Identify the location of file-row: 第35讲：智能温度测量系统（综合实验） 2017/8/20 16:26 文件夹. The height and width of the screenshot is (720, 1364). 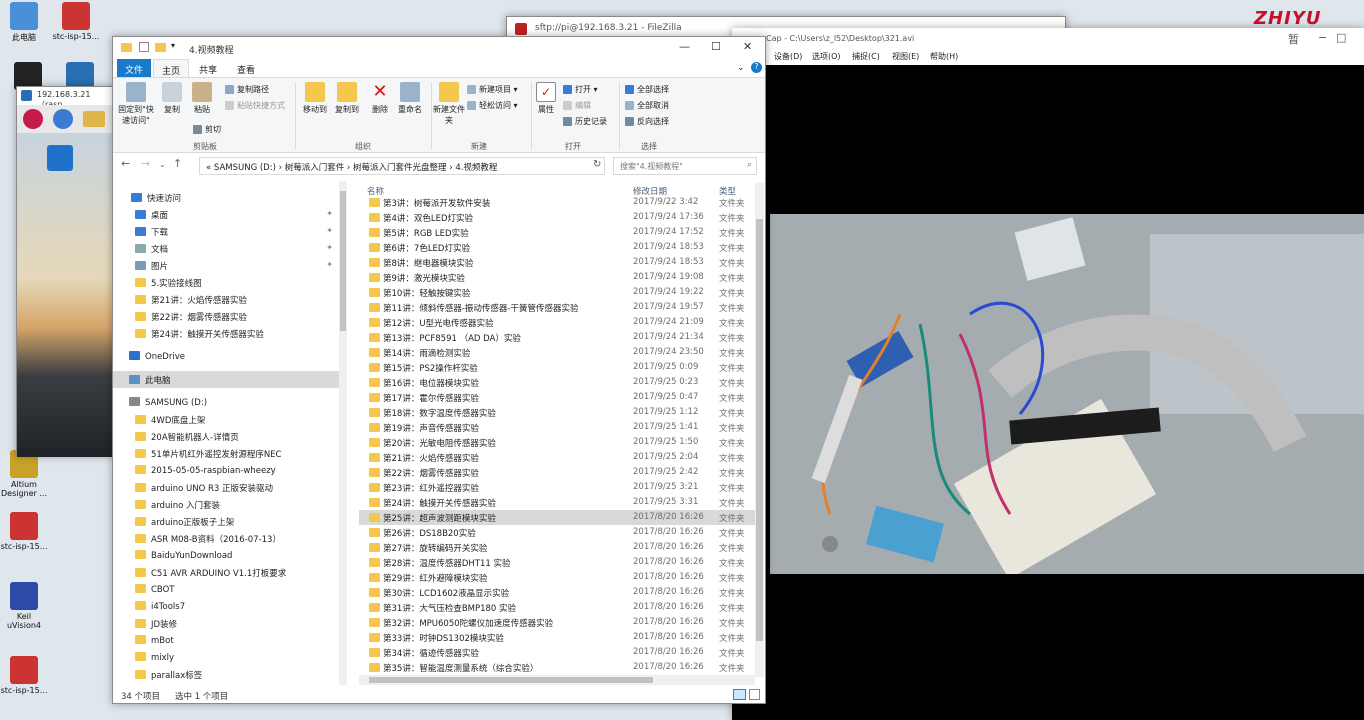
(557, 667).